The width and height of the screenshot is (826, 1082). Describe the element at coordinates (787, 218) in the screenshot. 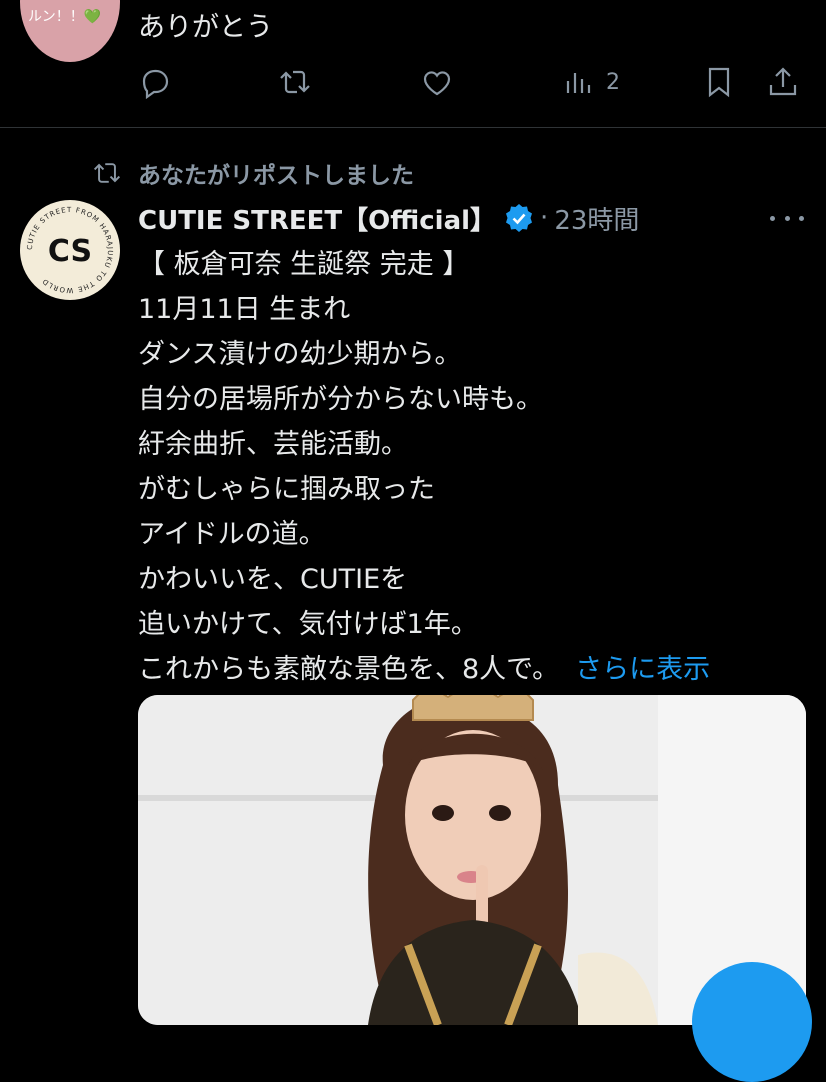

I see `more-options-button` at that location.